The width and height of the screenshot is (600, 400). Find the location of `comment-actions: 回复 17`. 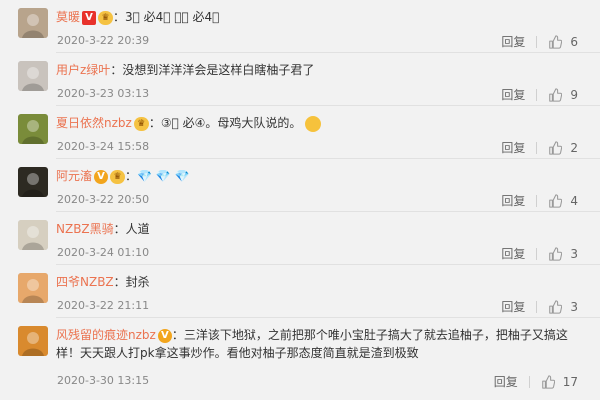

comment-actions: 回复 17 is located at coordinates (536, 381).